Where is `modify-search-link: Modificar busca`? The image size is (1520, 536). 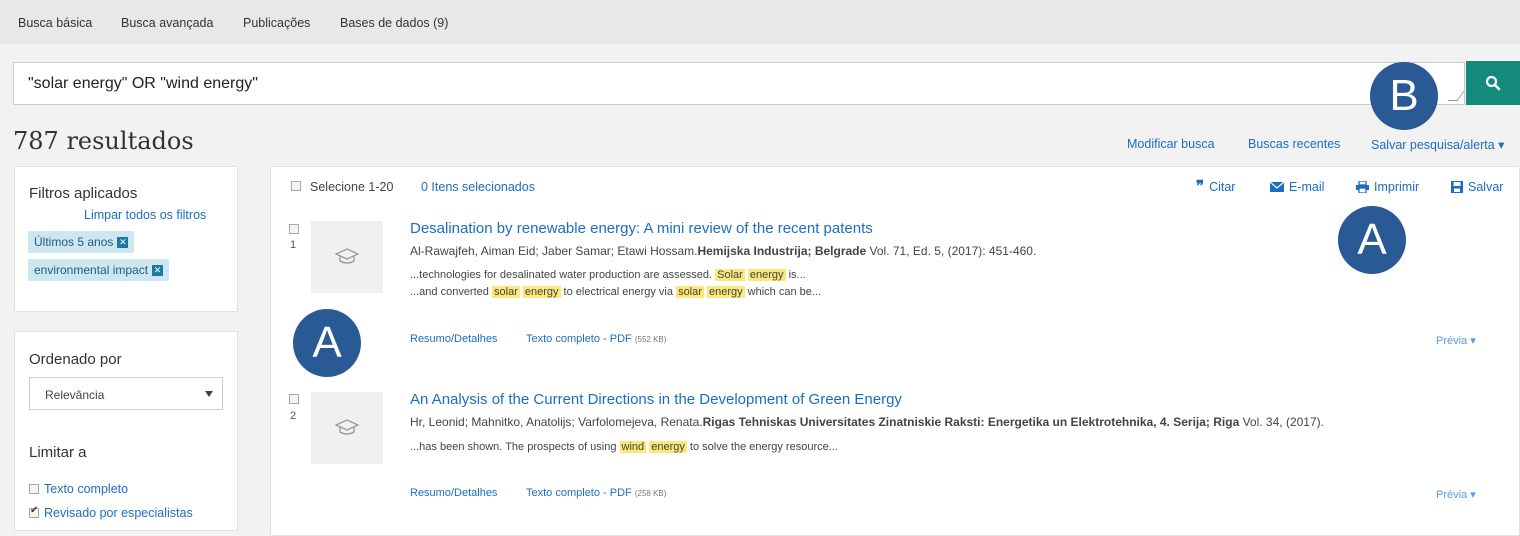 modify-search-link: Modificar busca is located at coordinates (1171, 144).